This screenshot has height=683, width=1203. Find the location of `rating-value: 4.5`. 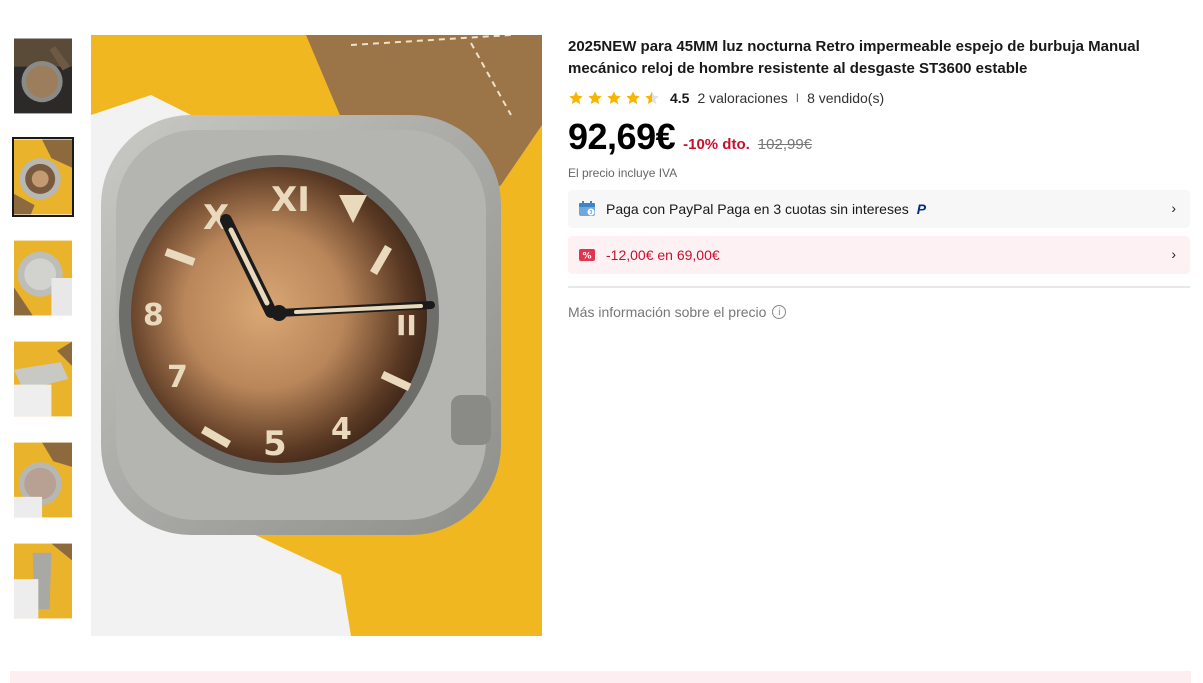

rating-value: 4.5 is located at coordinates (680, 98).